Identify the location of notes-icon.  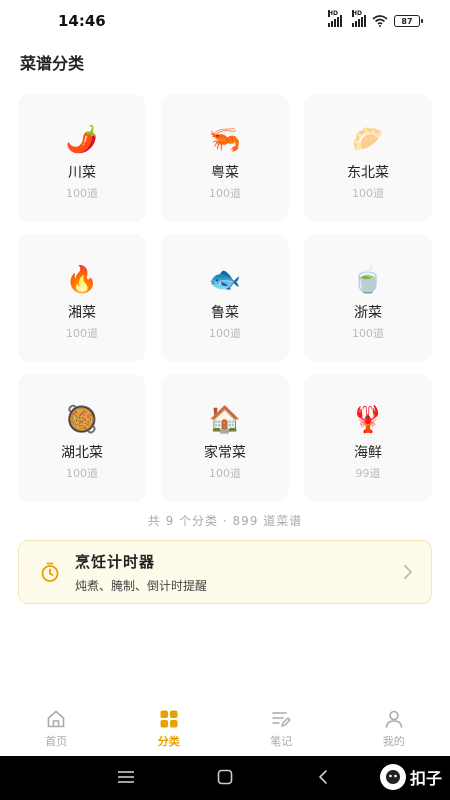
(281, 719).